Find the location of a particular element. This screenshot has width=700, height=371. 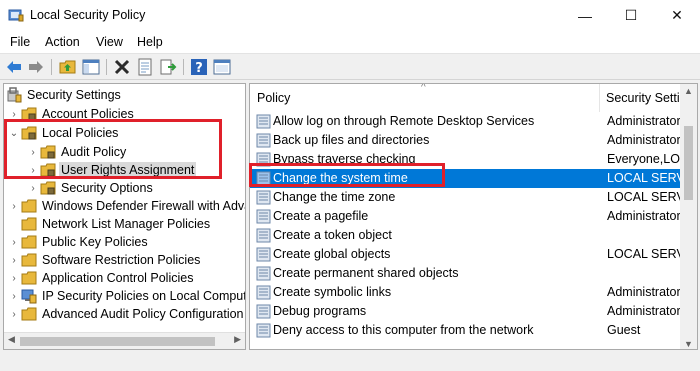

menu-help: Help is located at coordinates (150, 42).